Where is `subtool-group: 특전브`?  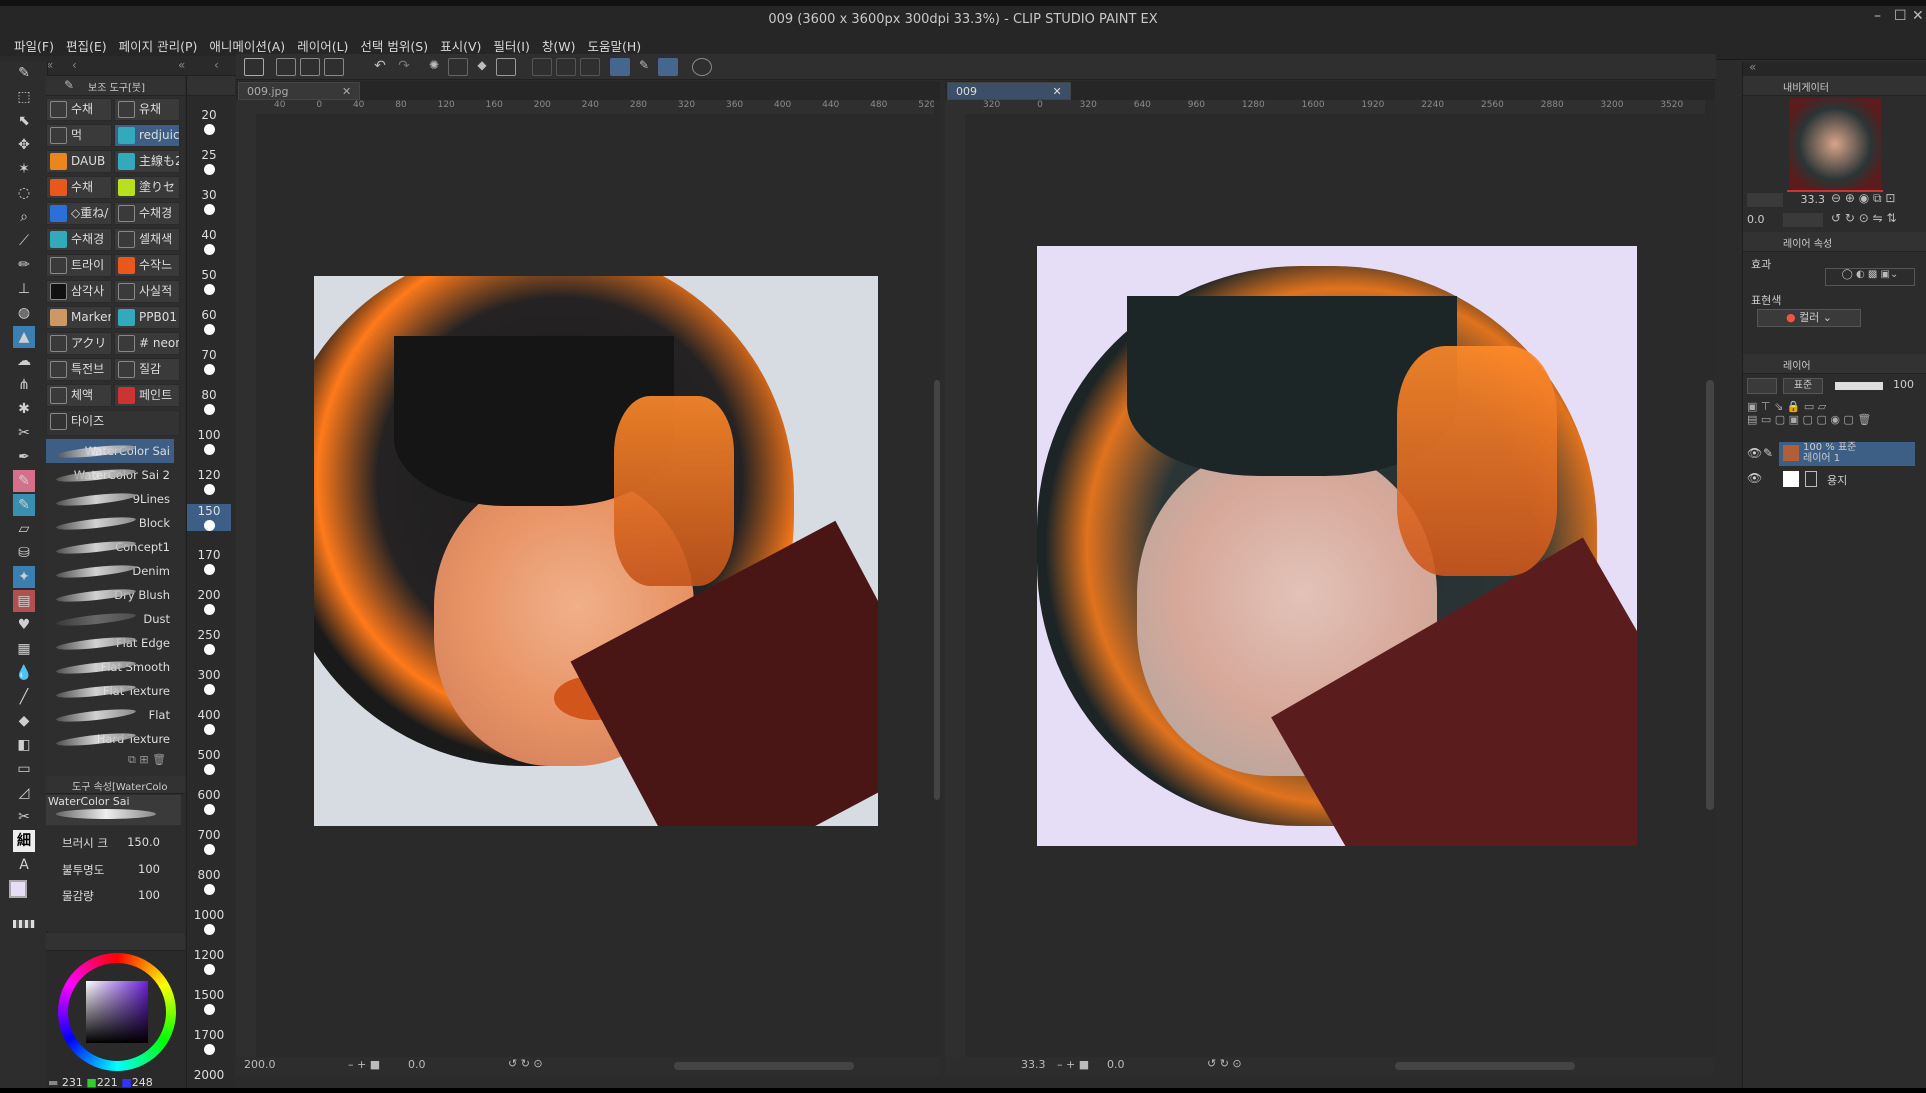
subtool-group: 특전브 is located at coordinates (79, 369).